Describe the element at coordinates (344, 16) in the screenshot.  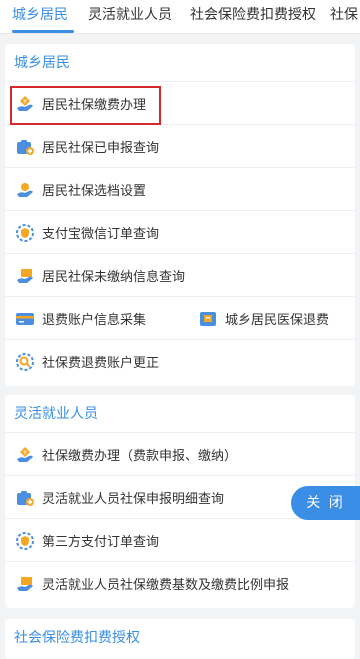
I see `tab-social-security-partial: 社保` at that location.